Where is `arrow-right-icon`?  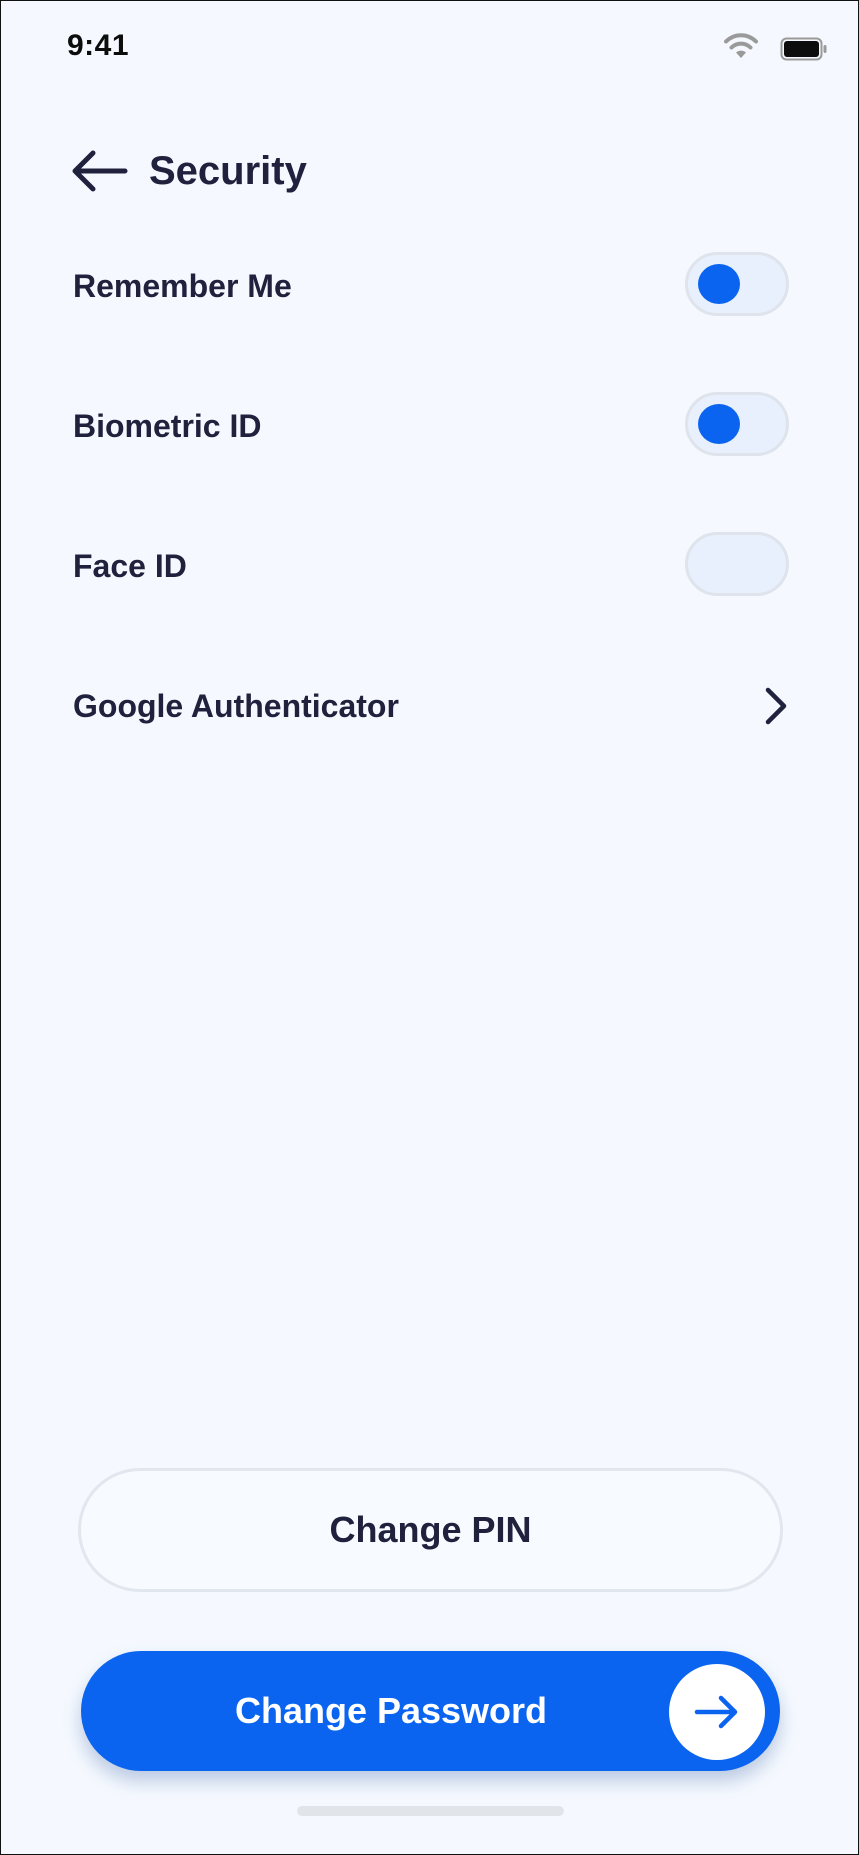 arrow-right-icon is located at coordinates (716, 1712).